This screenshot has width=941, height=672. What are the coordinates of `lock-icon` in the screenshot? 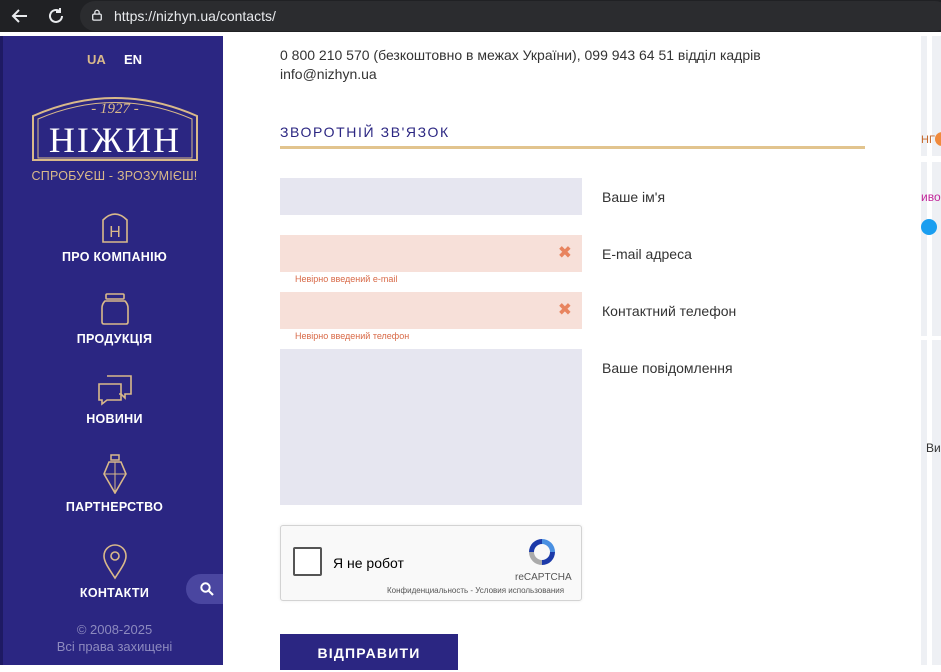 It's located at (97, 15).